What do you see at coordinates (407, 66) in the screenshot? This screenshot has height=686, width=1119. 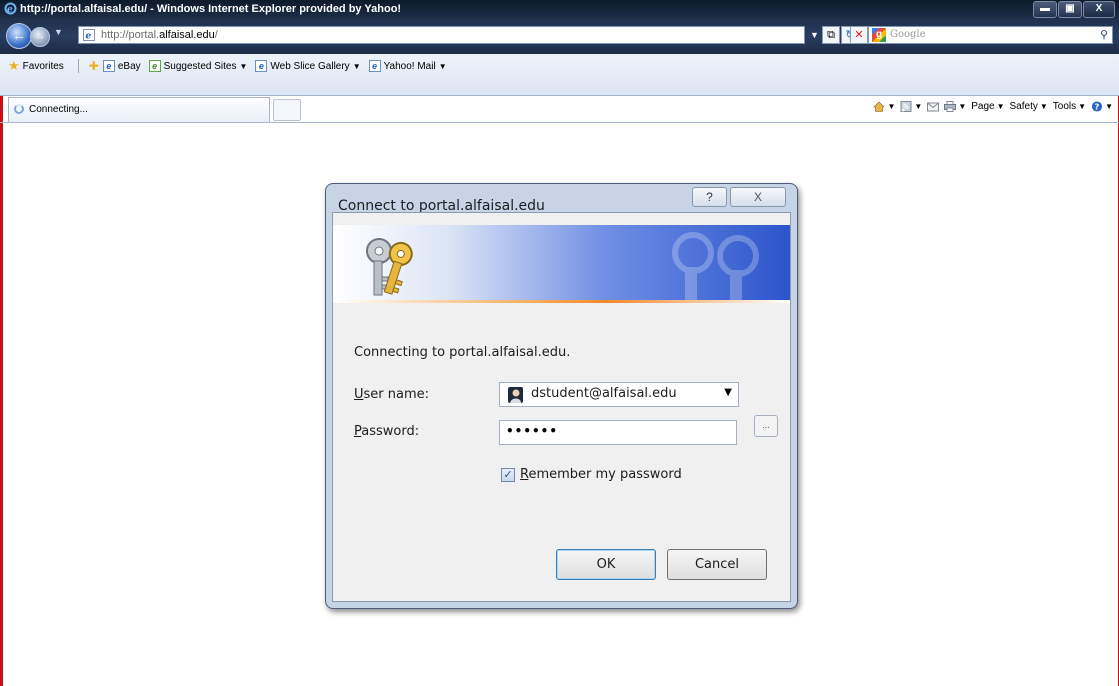 I see `fav-item-yahoo-mail: e Yahoo! Mail ▼` at bounding box center [407, 66].